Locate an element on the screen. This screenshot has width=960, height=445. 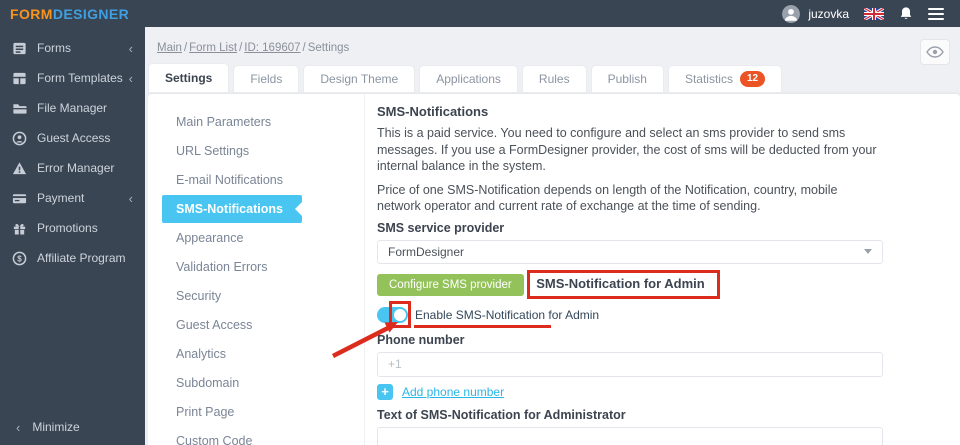
sidebar-item-label: Forms is located at coordinates (54, 48).